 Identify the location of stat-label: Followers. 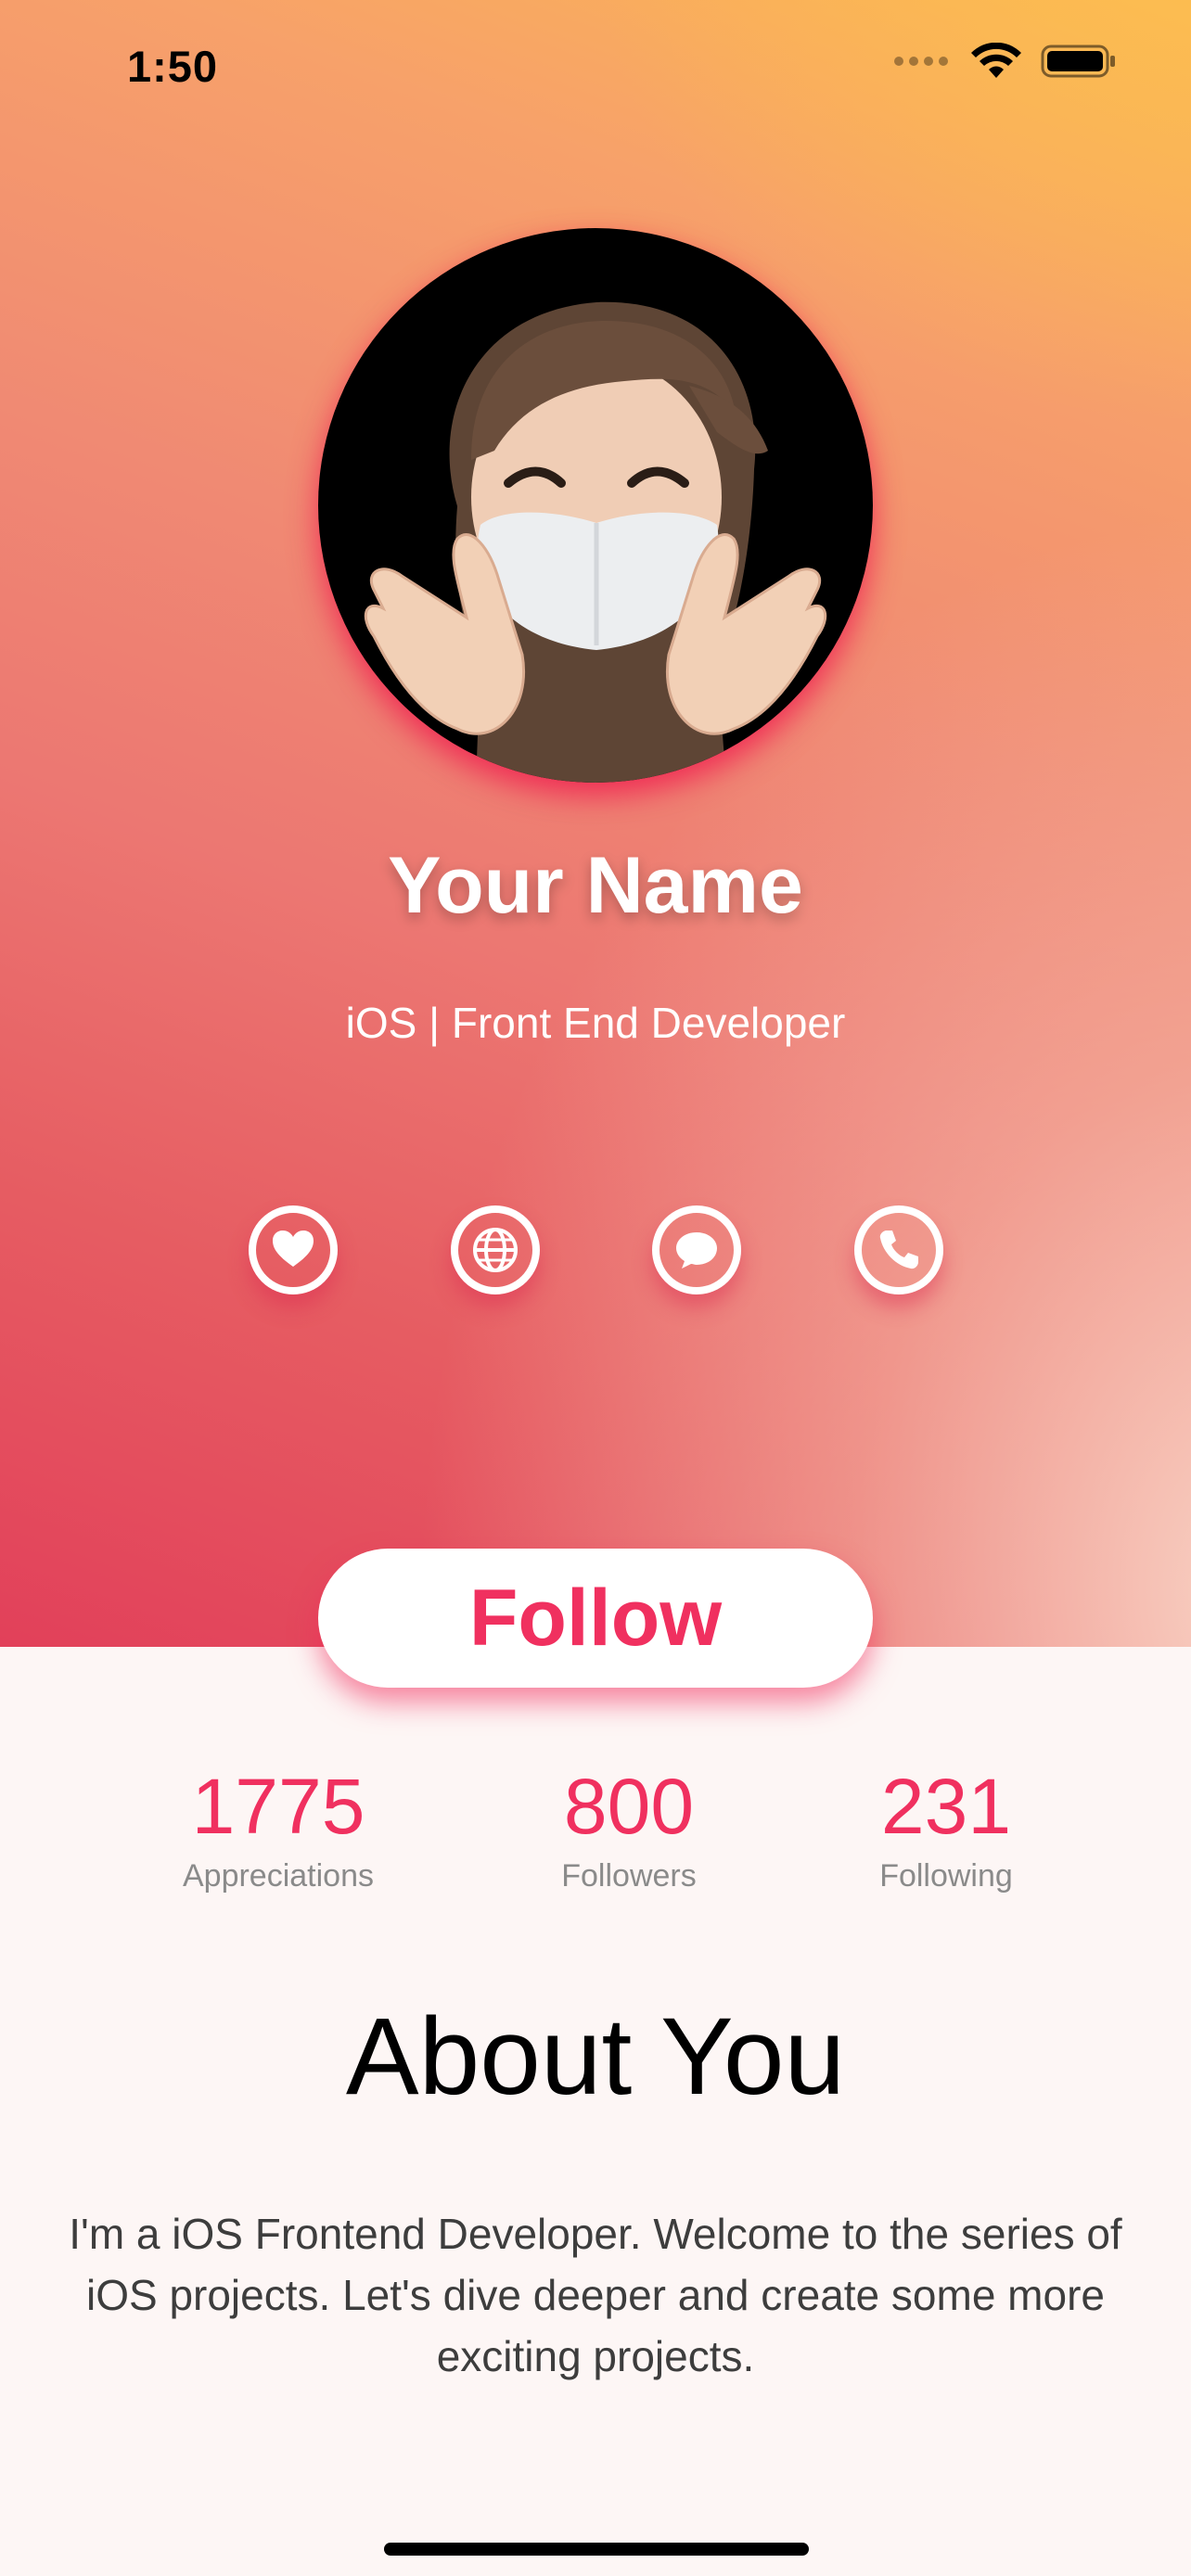
(629, 1876).